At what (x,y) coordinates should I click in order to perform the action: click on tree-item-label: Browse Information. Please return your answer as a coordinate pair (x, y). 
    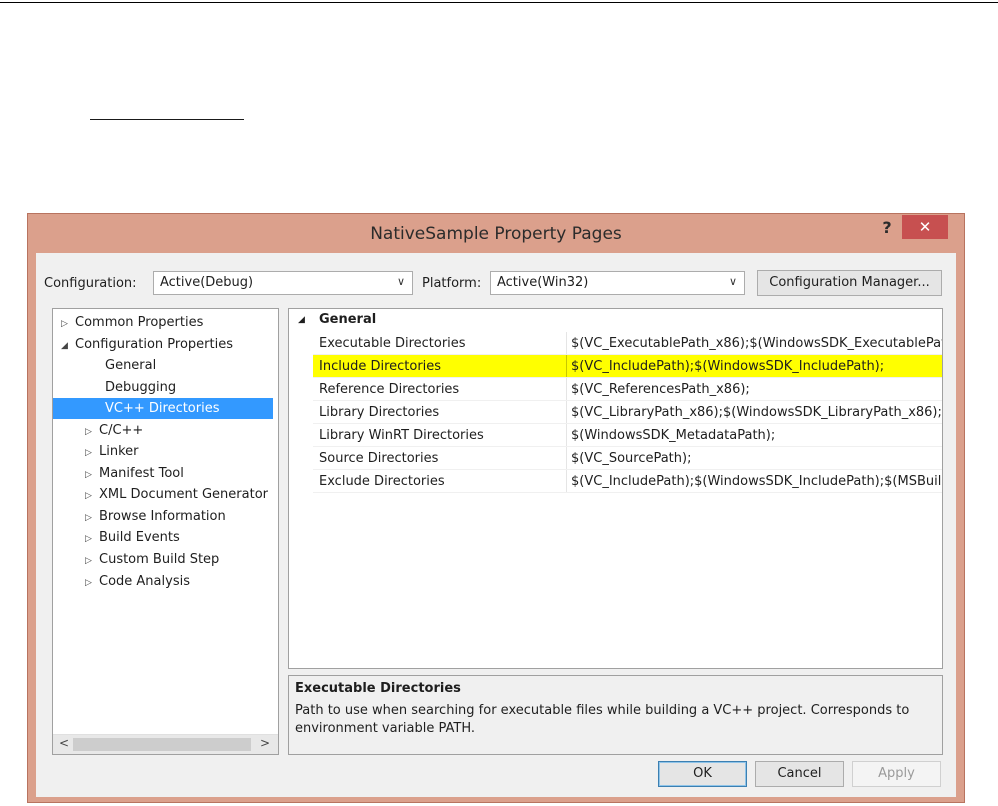
    Looking at the image, I should click on (162, 516).